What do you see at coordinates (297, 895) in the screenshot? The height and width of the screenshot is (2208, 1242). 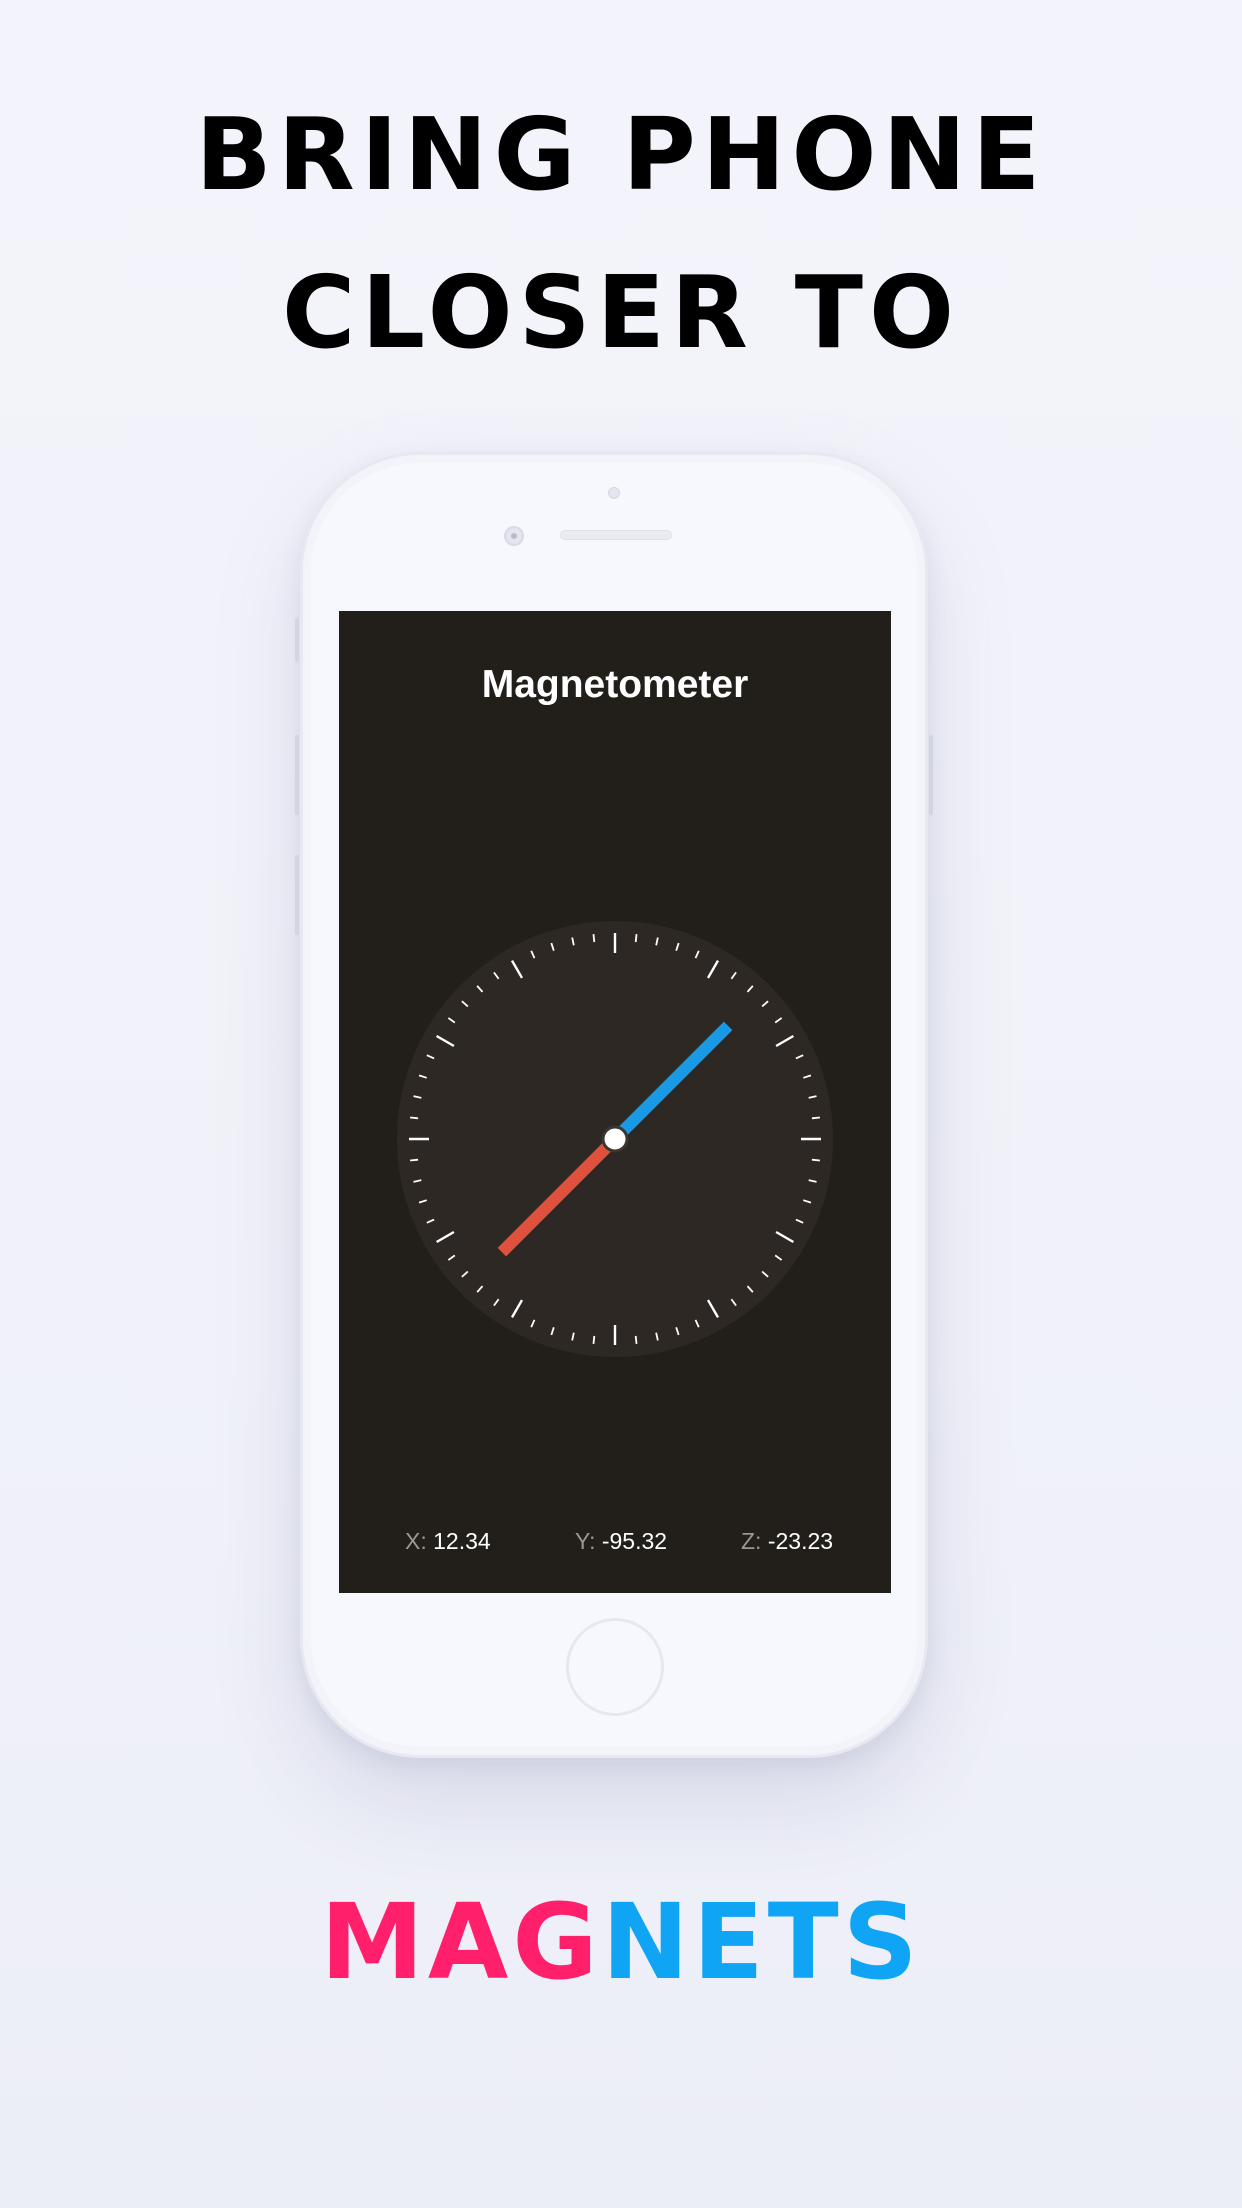 I see `volume-down-button` at bounding box center [297, 895].